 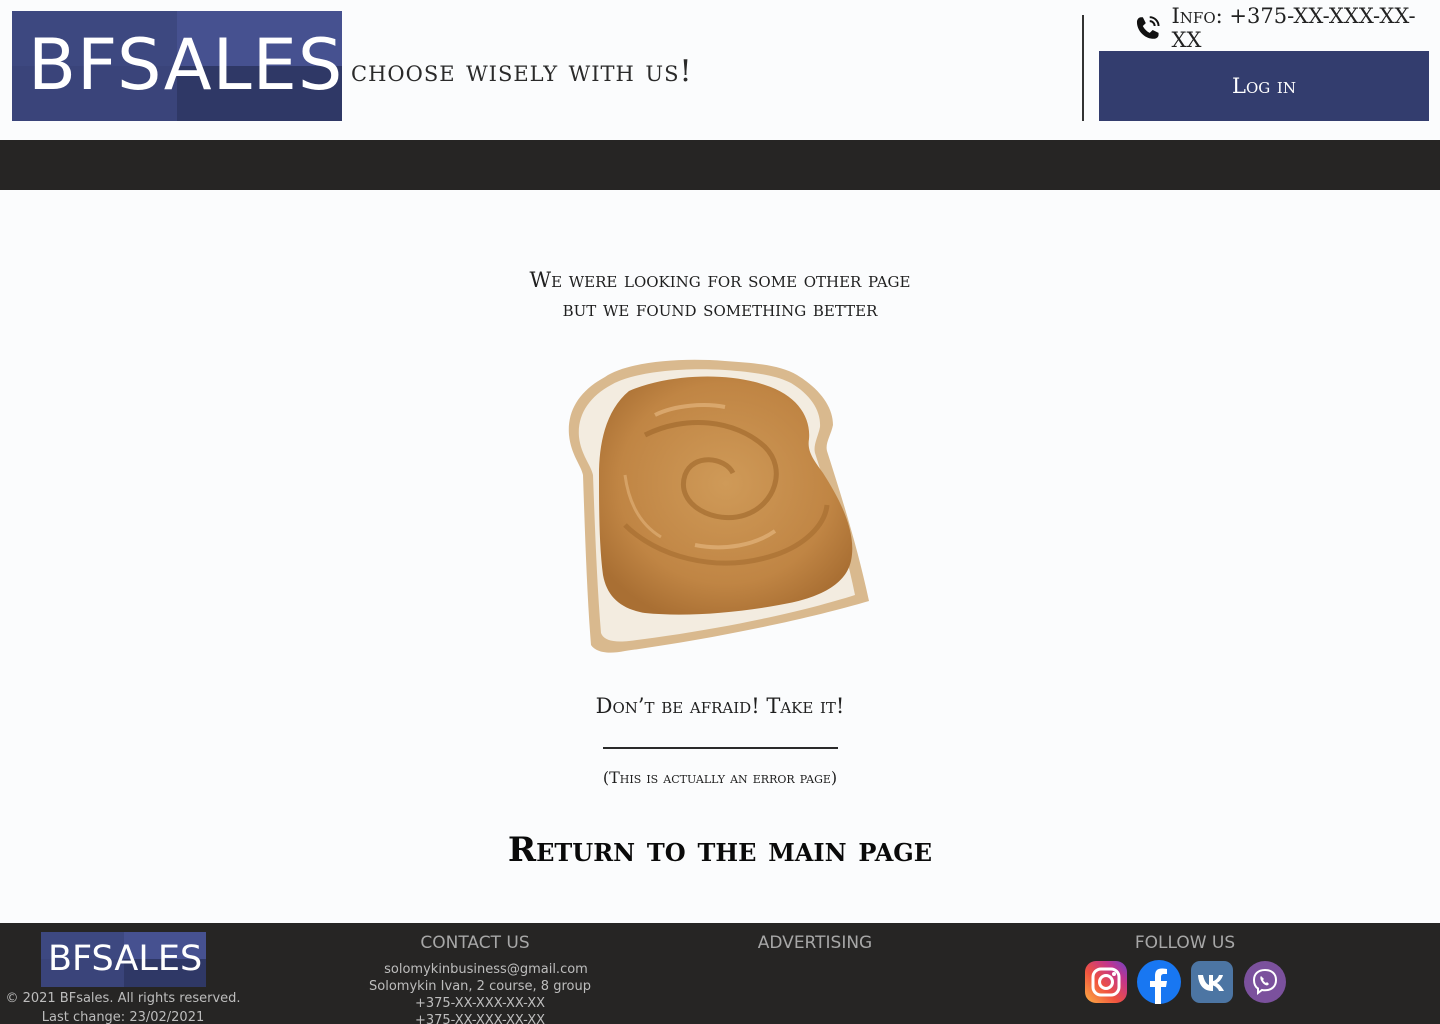 I want to click on phone-text: Info: +375-XX-XXX-XX-XX, so click(x=1293, y=28).